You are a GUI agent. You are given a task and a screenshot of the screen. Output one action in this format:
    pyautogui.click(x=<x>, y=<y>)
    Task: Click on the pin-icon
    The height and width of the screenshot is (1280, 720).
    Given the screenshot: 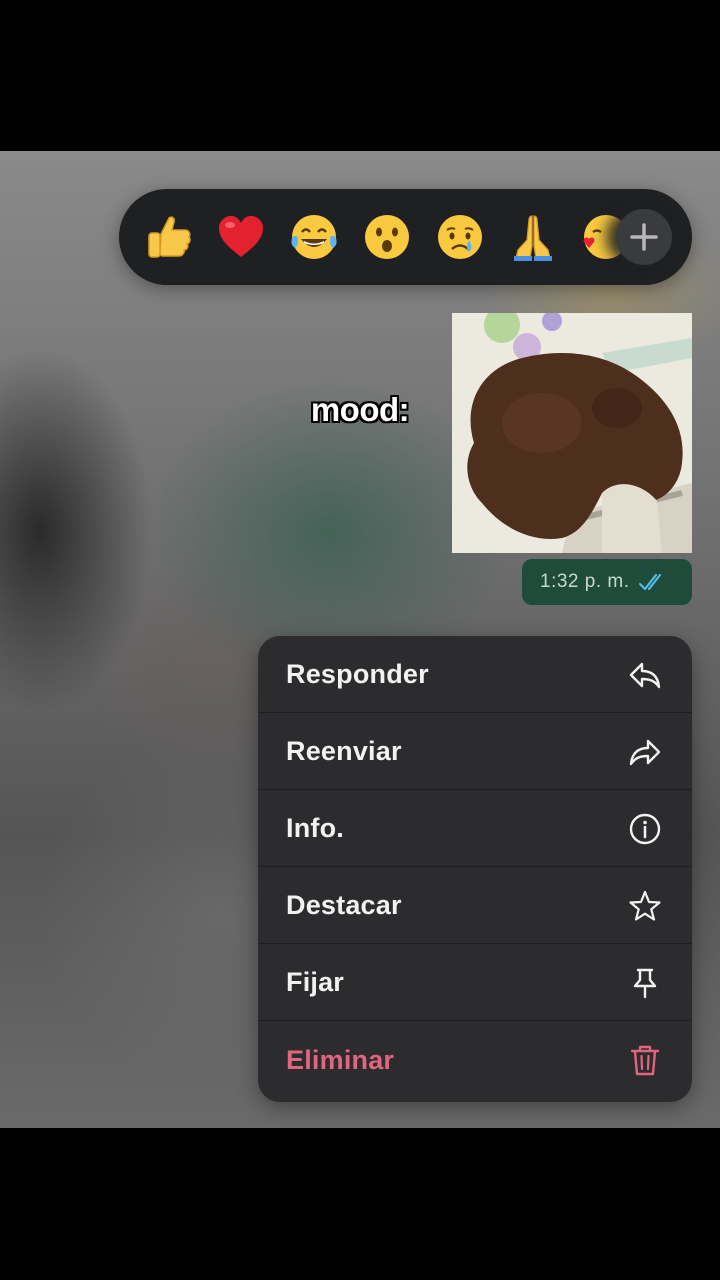 What is the action you would take?
    pyautogui.click(x=645, y=983)
    